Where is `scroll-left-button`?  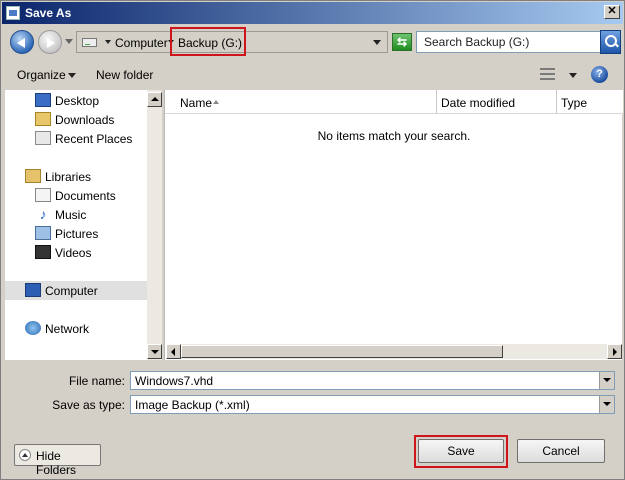
scroll-left-button is located at coordinates (173, 351).